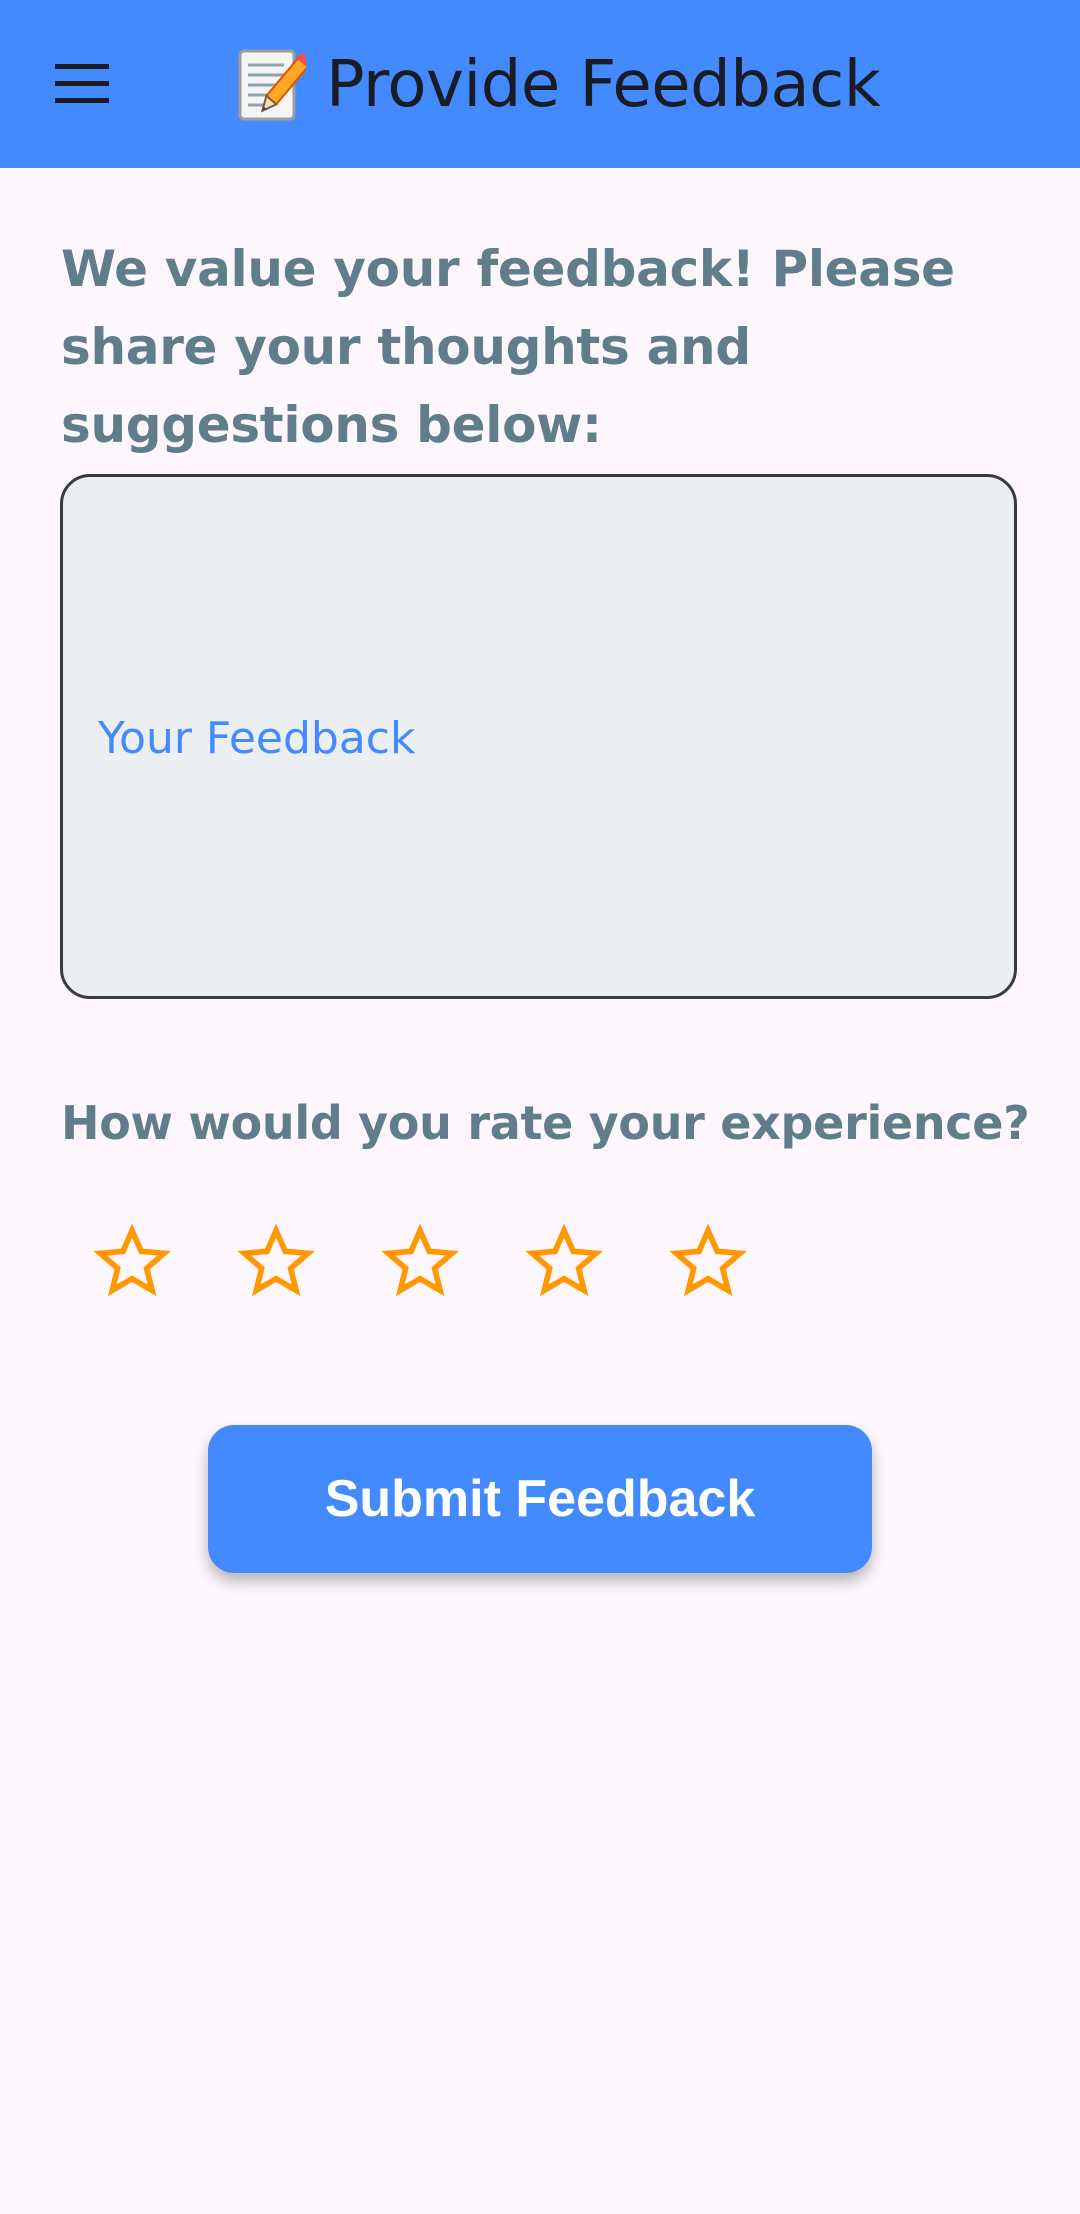 This screenshot has height=2214, width=1080. I want to click on page-title: Provide Feedback, so click(603, 85).